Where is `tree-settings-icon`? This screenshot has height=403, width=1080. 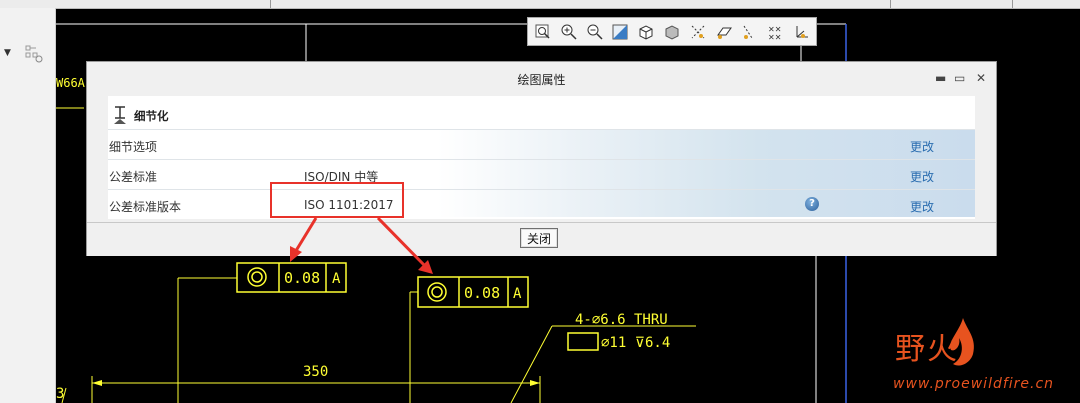
tree-settings-icon is located at coordinates (34, 54).